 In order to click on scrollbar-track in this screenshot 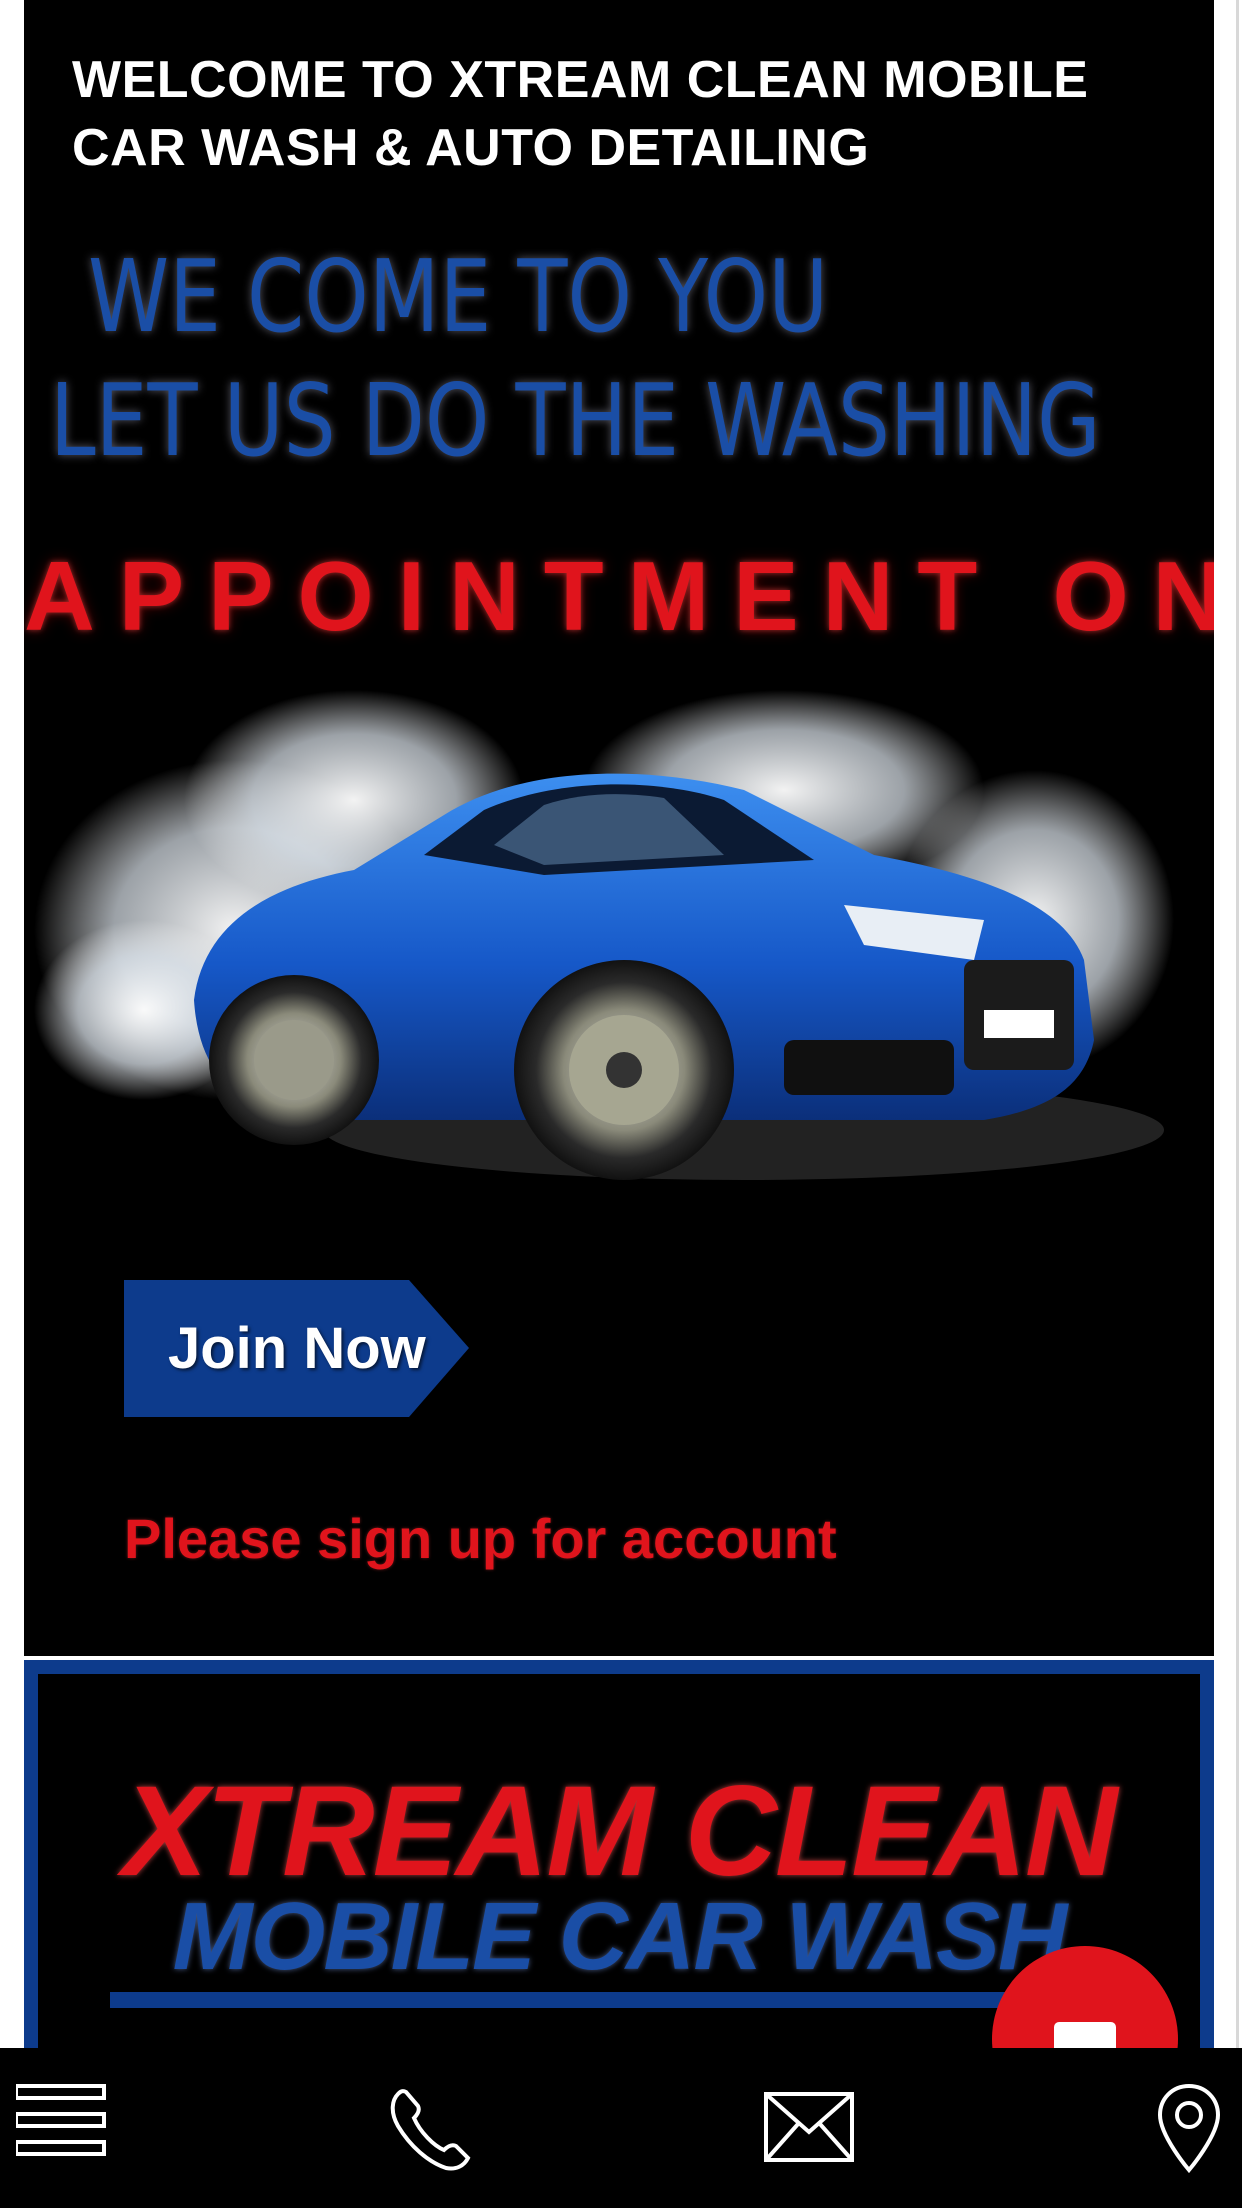, I will do `click(1237, 1024)`.